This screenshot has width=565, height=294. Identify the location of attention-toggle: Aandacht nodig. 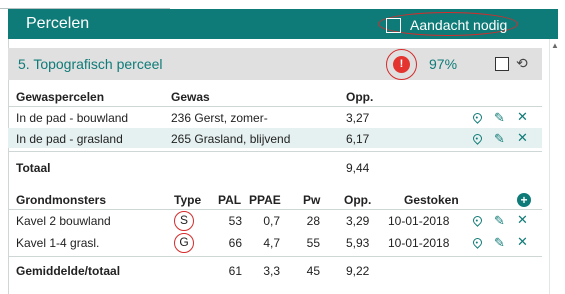
(446, 25).